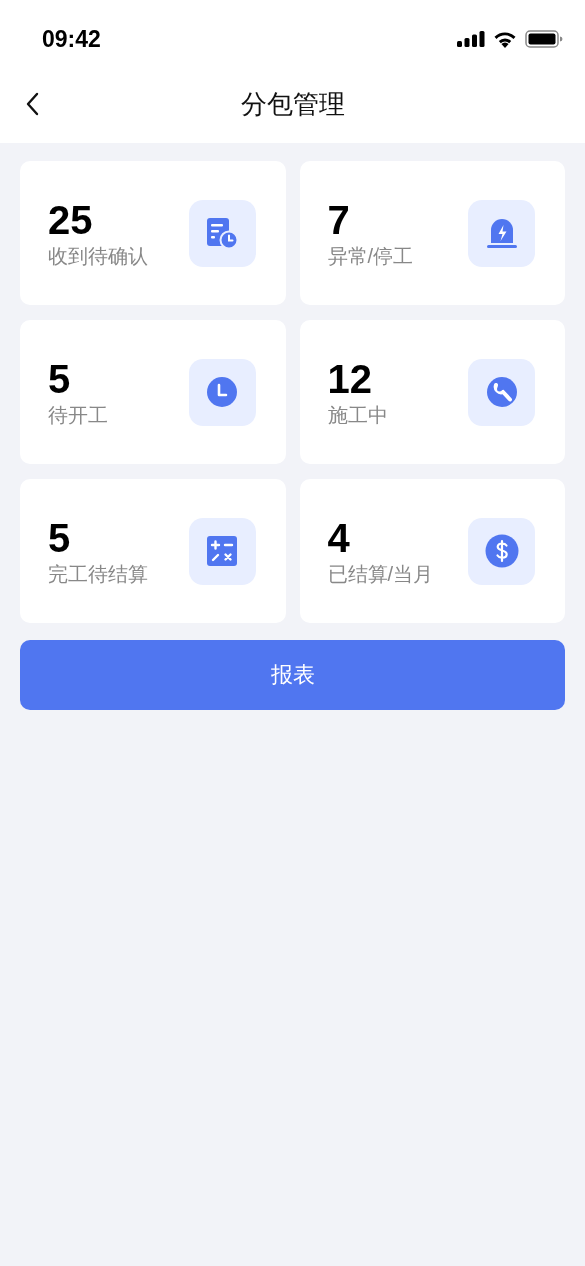 This screenshot has height=1266, width=585. What do you see at coordinates (432, 233) in the screenshot?
I see `stat-card: 7 异常/停工` at bounding box center [432, 233].